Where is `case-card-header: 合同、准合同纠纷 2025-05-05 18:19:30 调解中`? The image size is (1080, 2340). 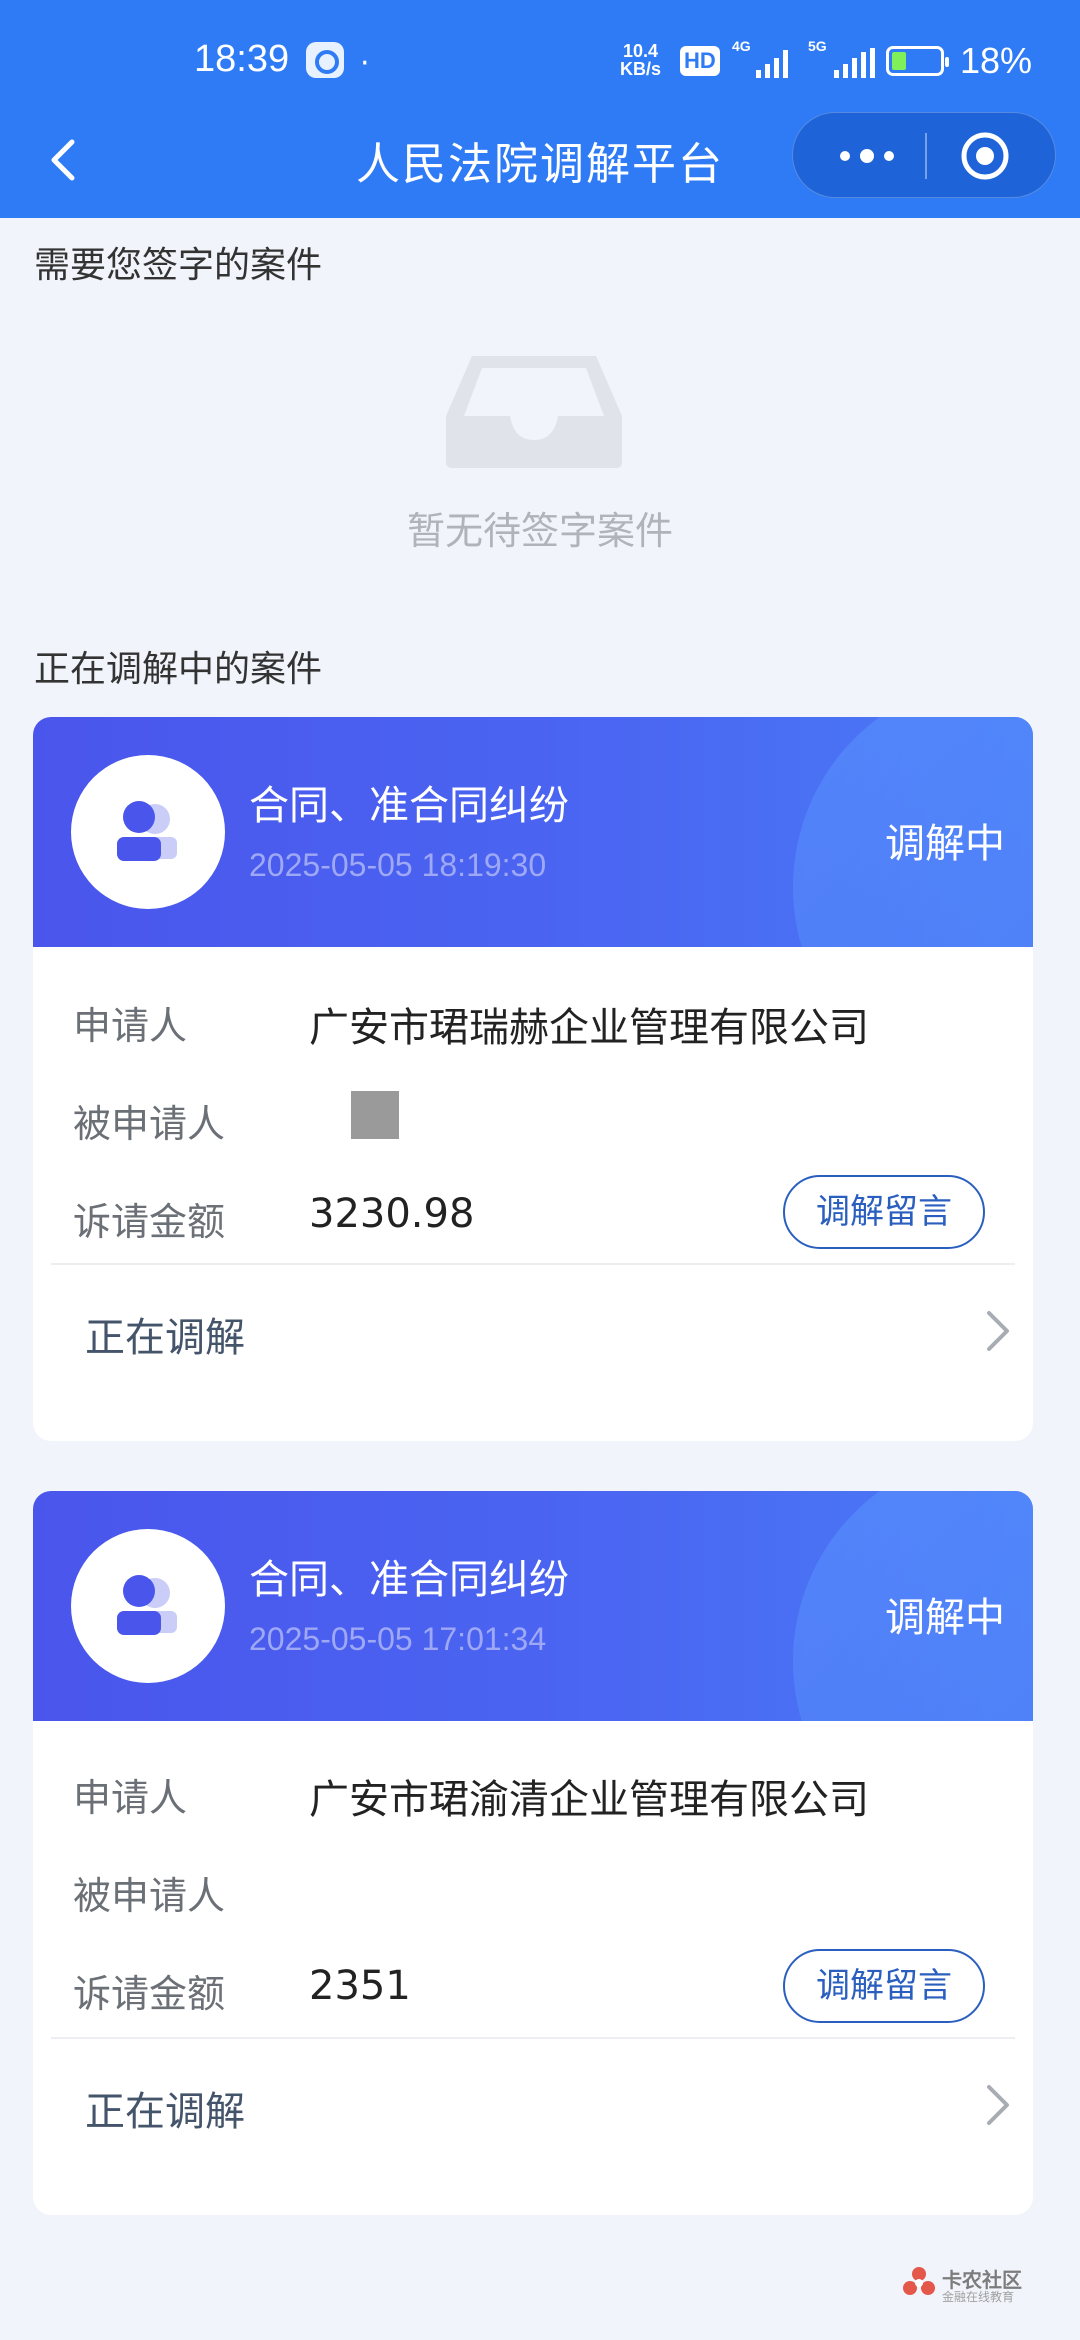 case-card-header: 合同、准合同纠纷 2025-05-05 18:19:30 调解中 is located at coordinates (533, 832).